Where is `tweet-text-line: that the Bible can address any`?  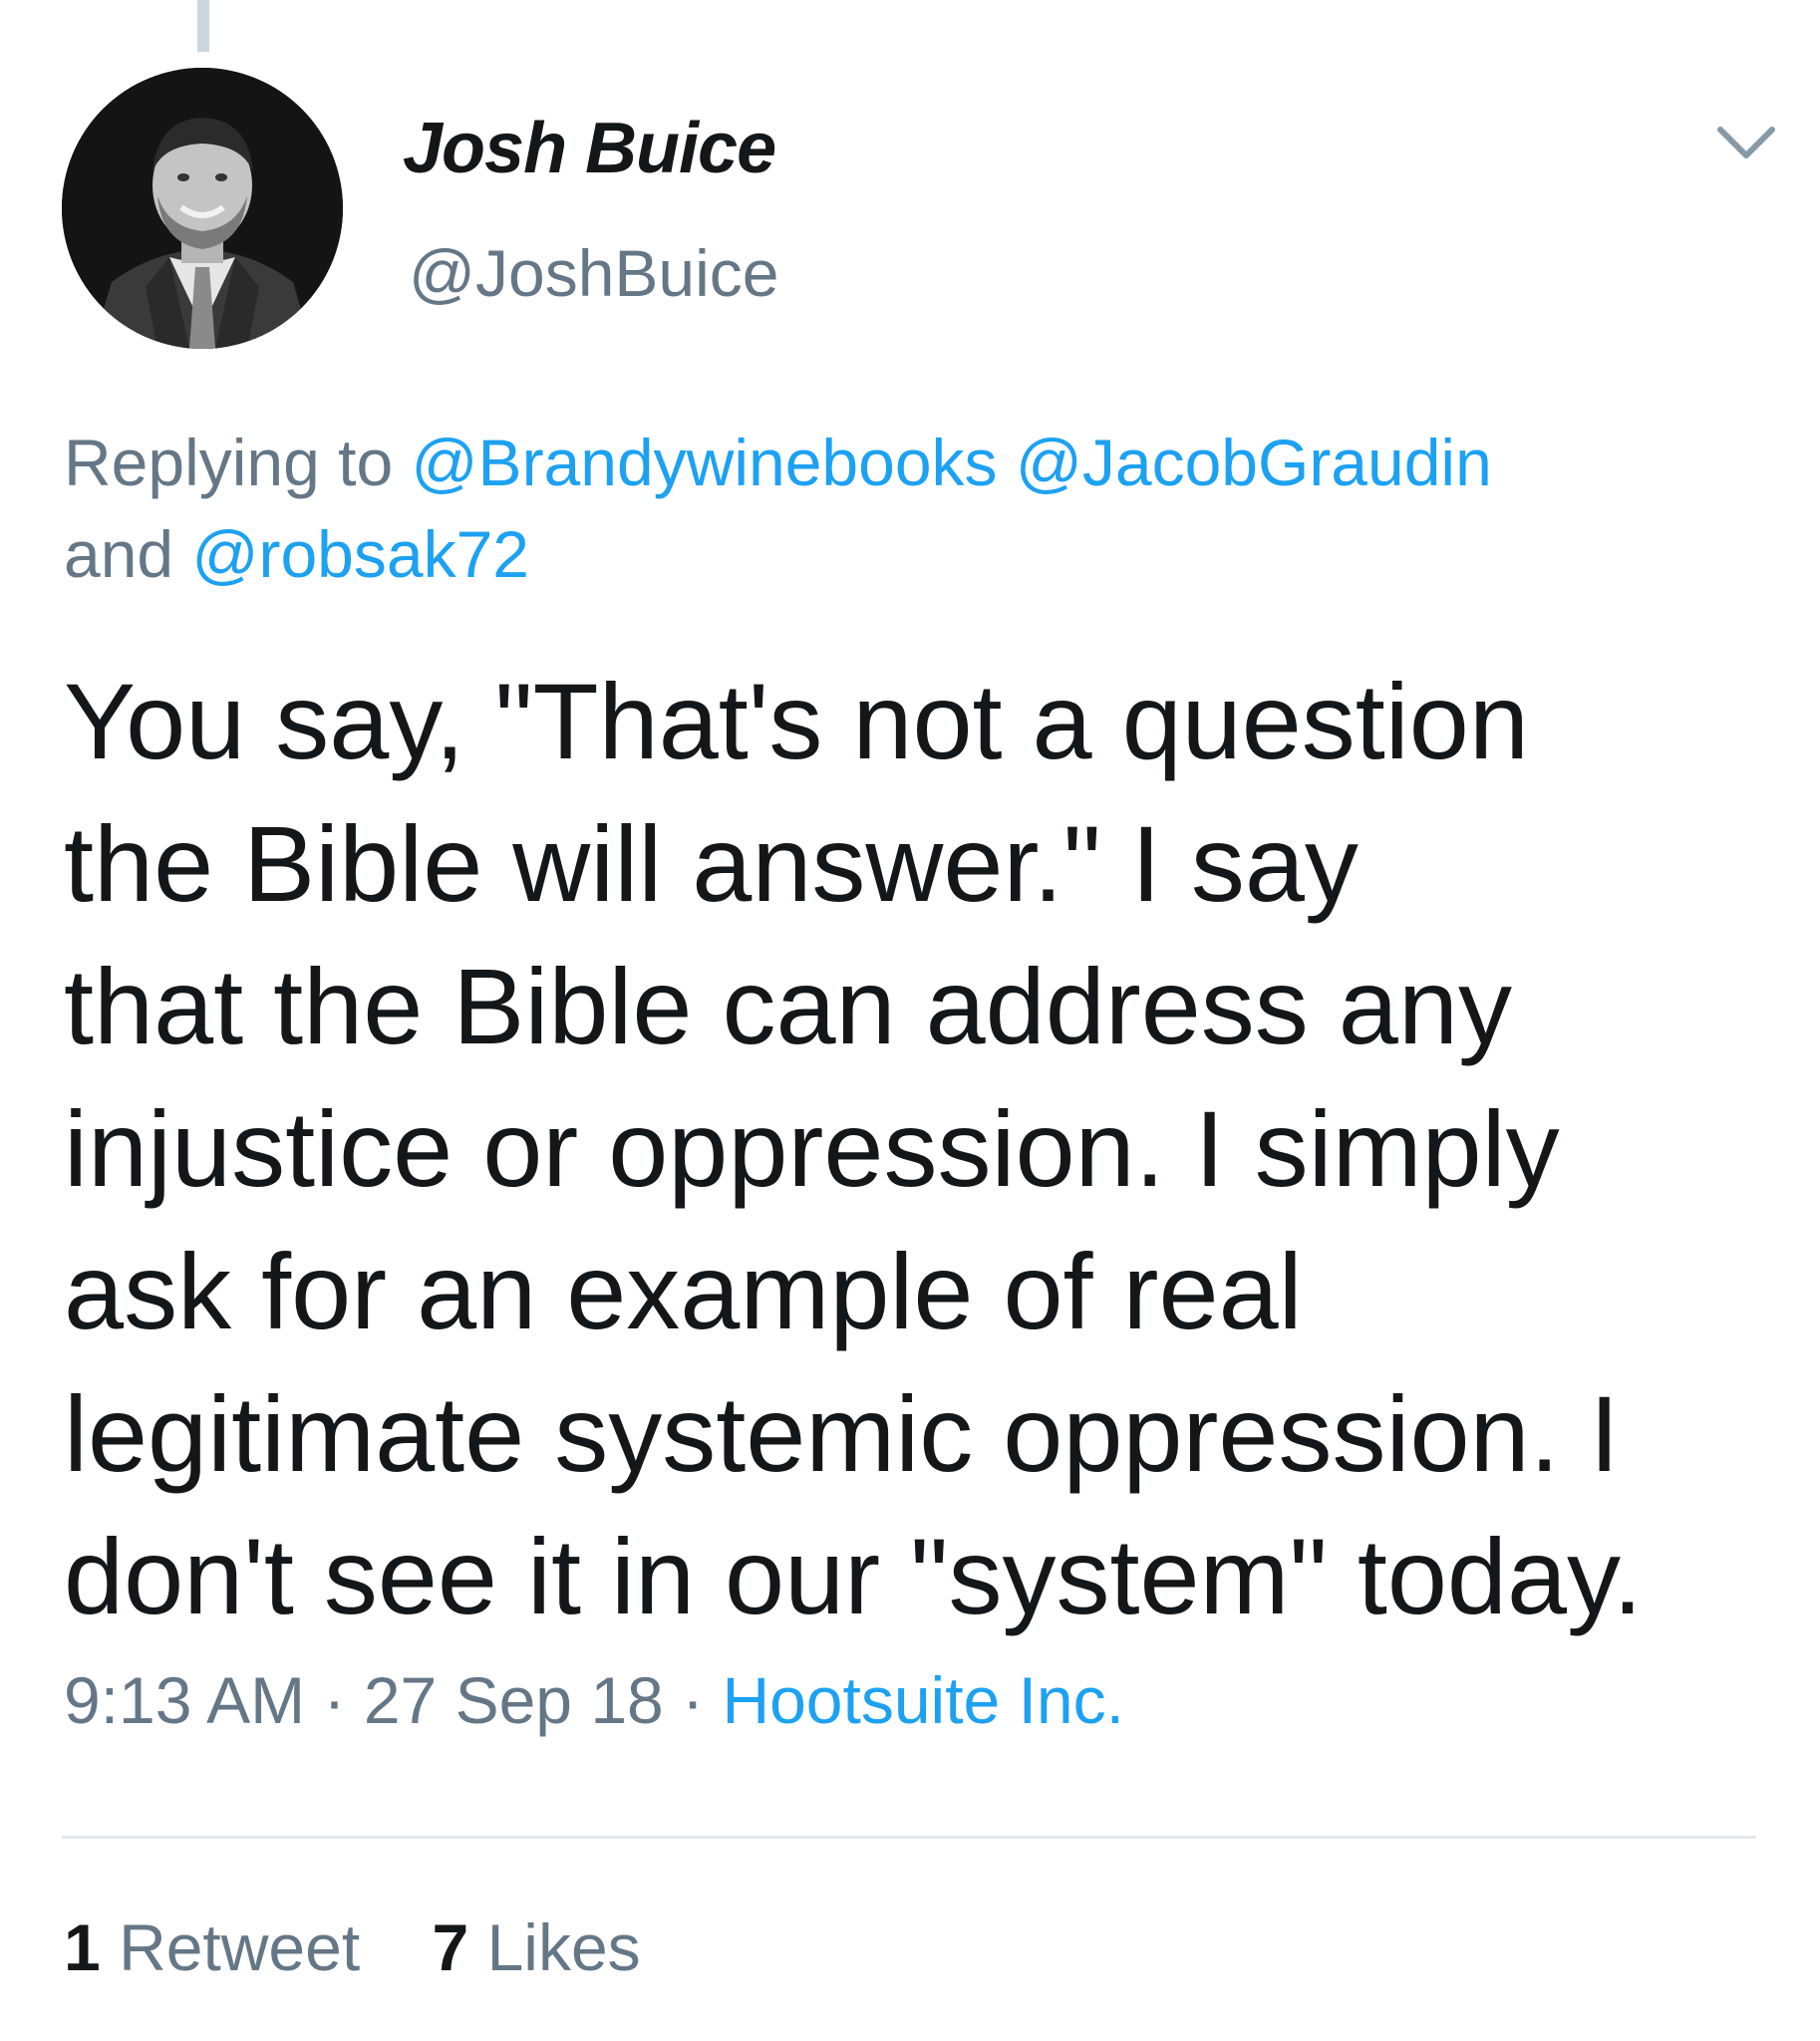 tweet-text-line: that the Bible can address any is located at coordinates (788, 1006).